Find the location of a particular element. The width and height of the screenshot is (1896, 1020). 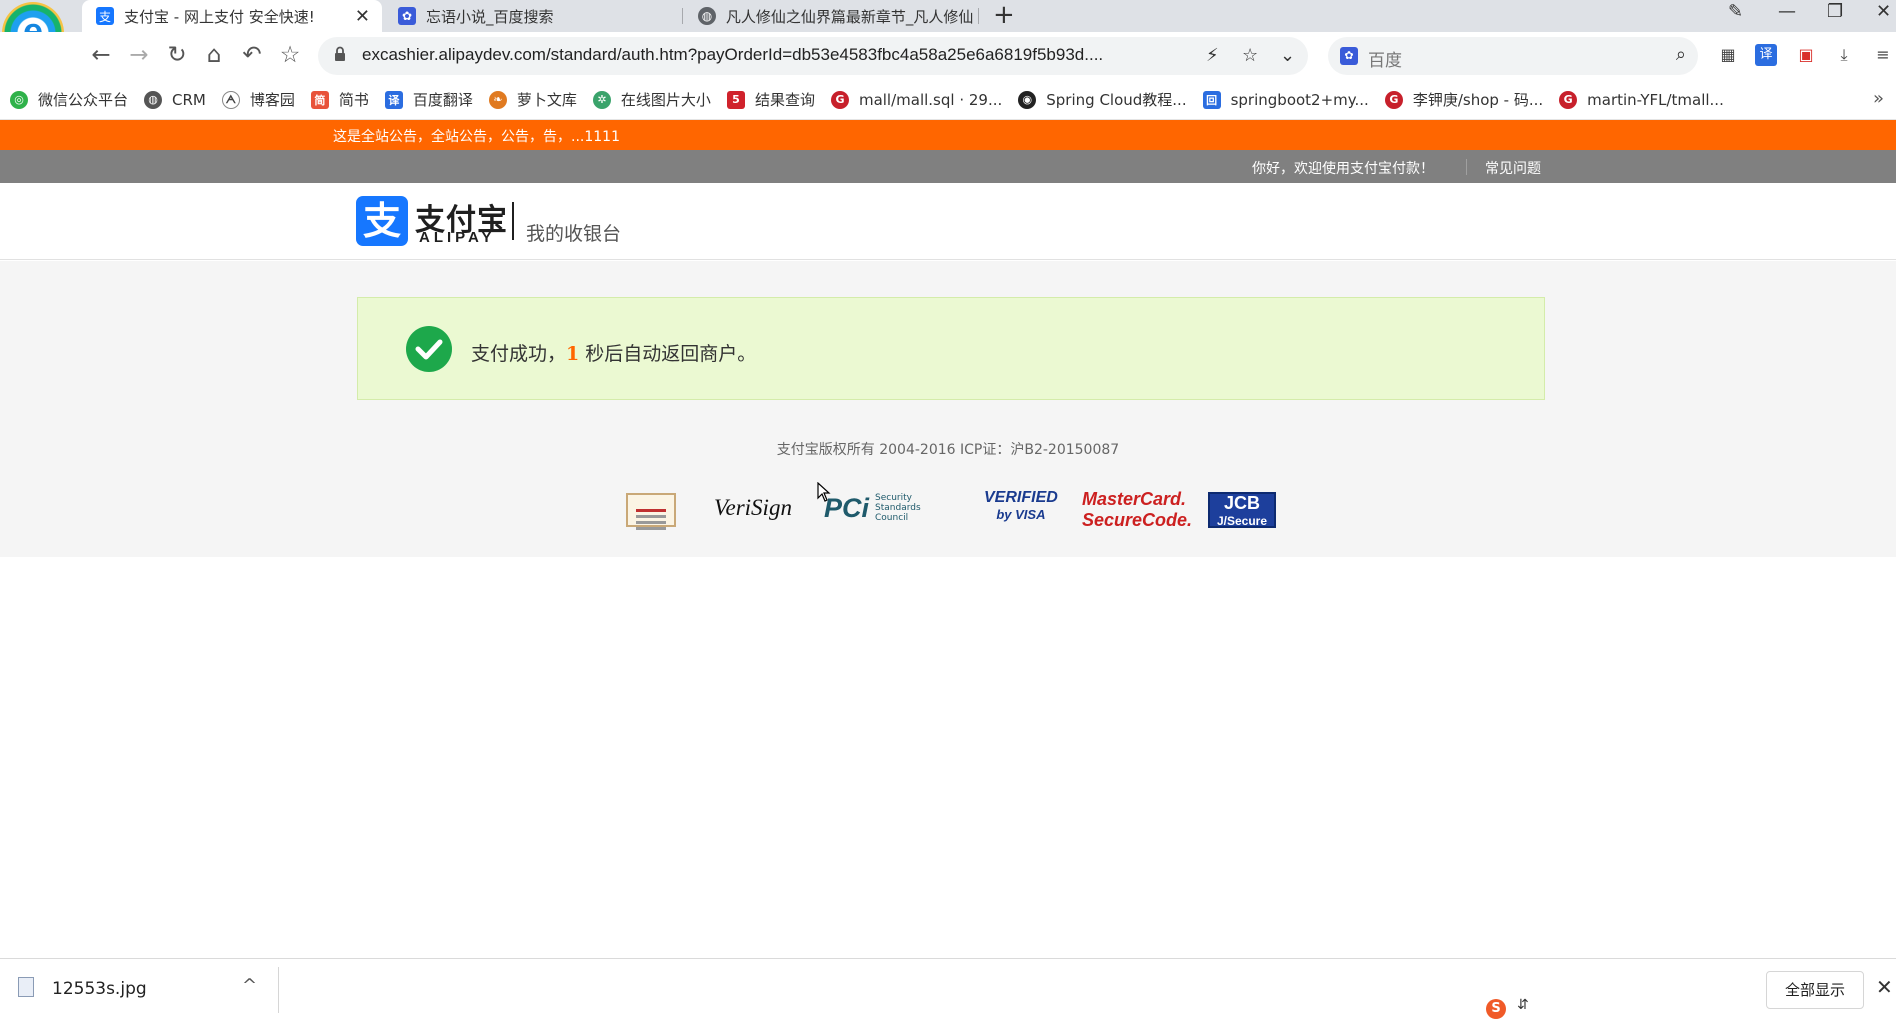

page-title: 我的收银台 is located at coordinates (574, 234).